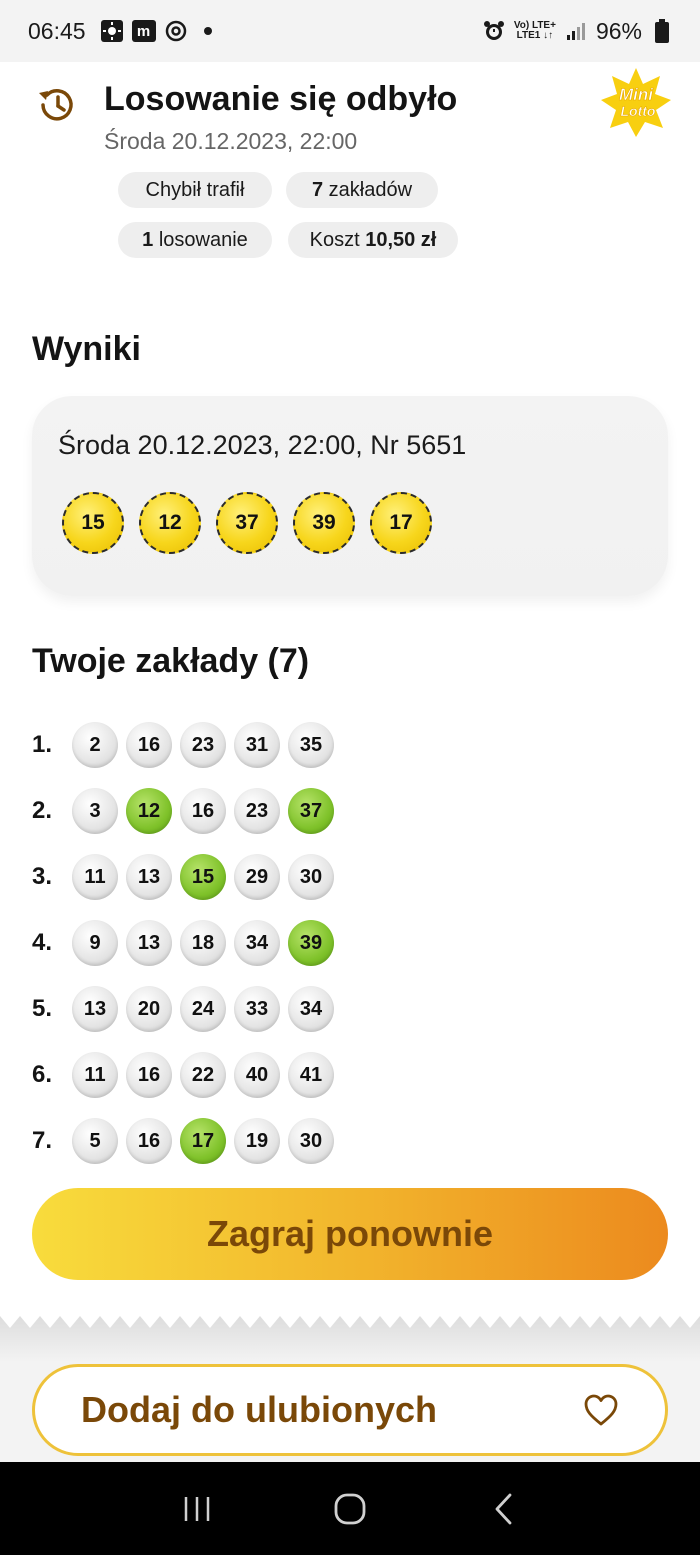  I want to click on chip-draws-count-value: 1, so click(148, 239).